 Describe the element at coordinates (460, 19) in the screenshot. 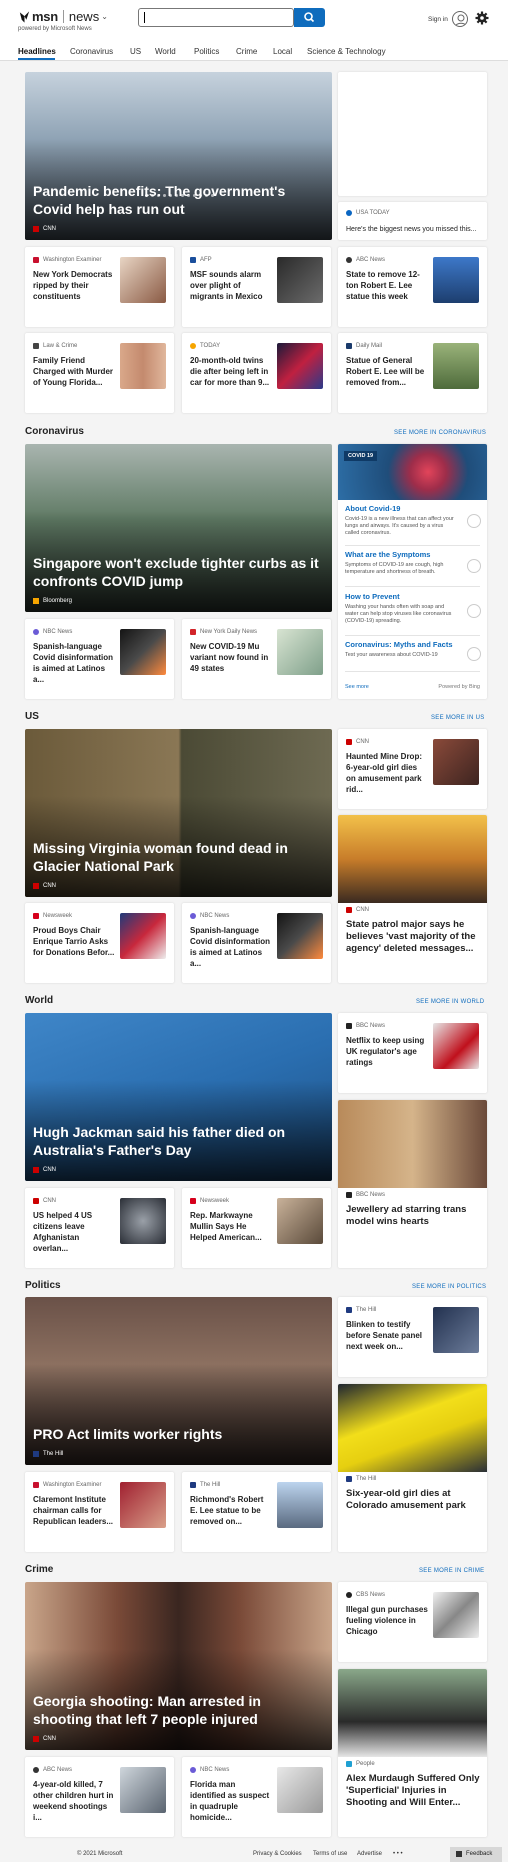

I see `avatar-icon` at that location.